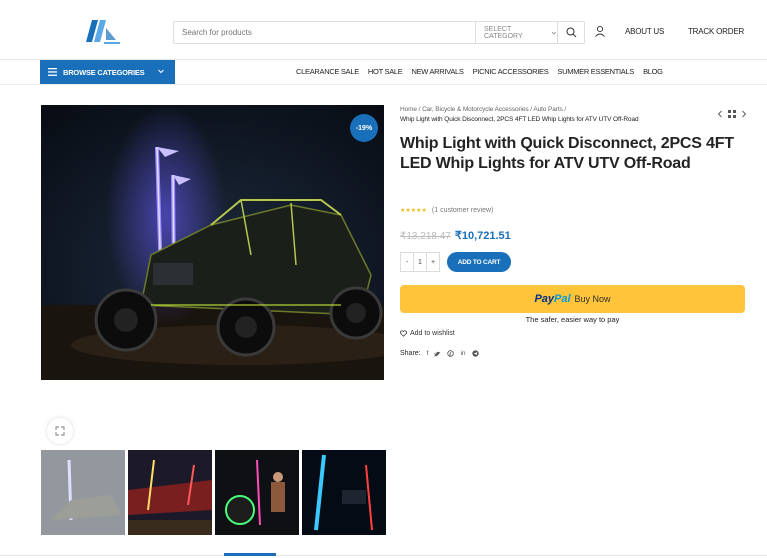  What do you see at coordinates (52, 72) in the screenshot?
I see `menu-icon` at bounding box center [52, 72].